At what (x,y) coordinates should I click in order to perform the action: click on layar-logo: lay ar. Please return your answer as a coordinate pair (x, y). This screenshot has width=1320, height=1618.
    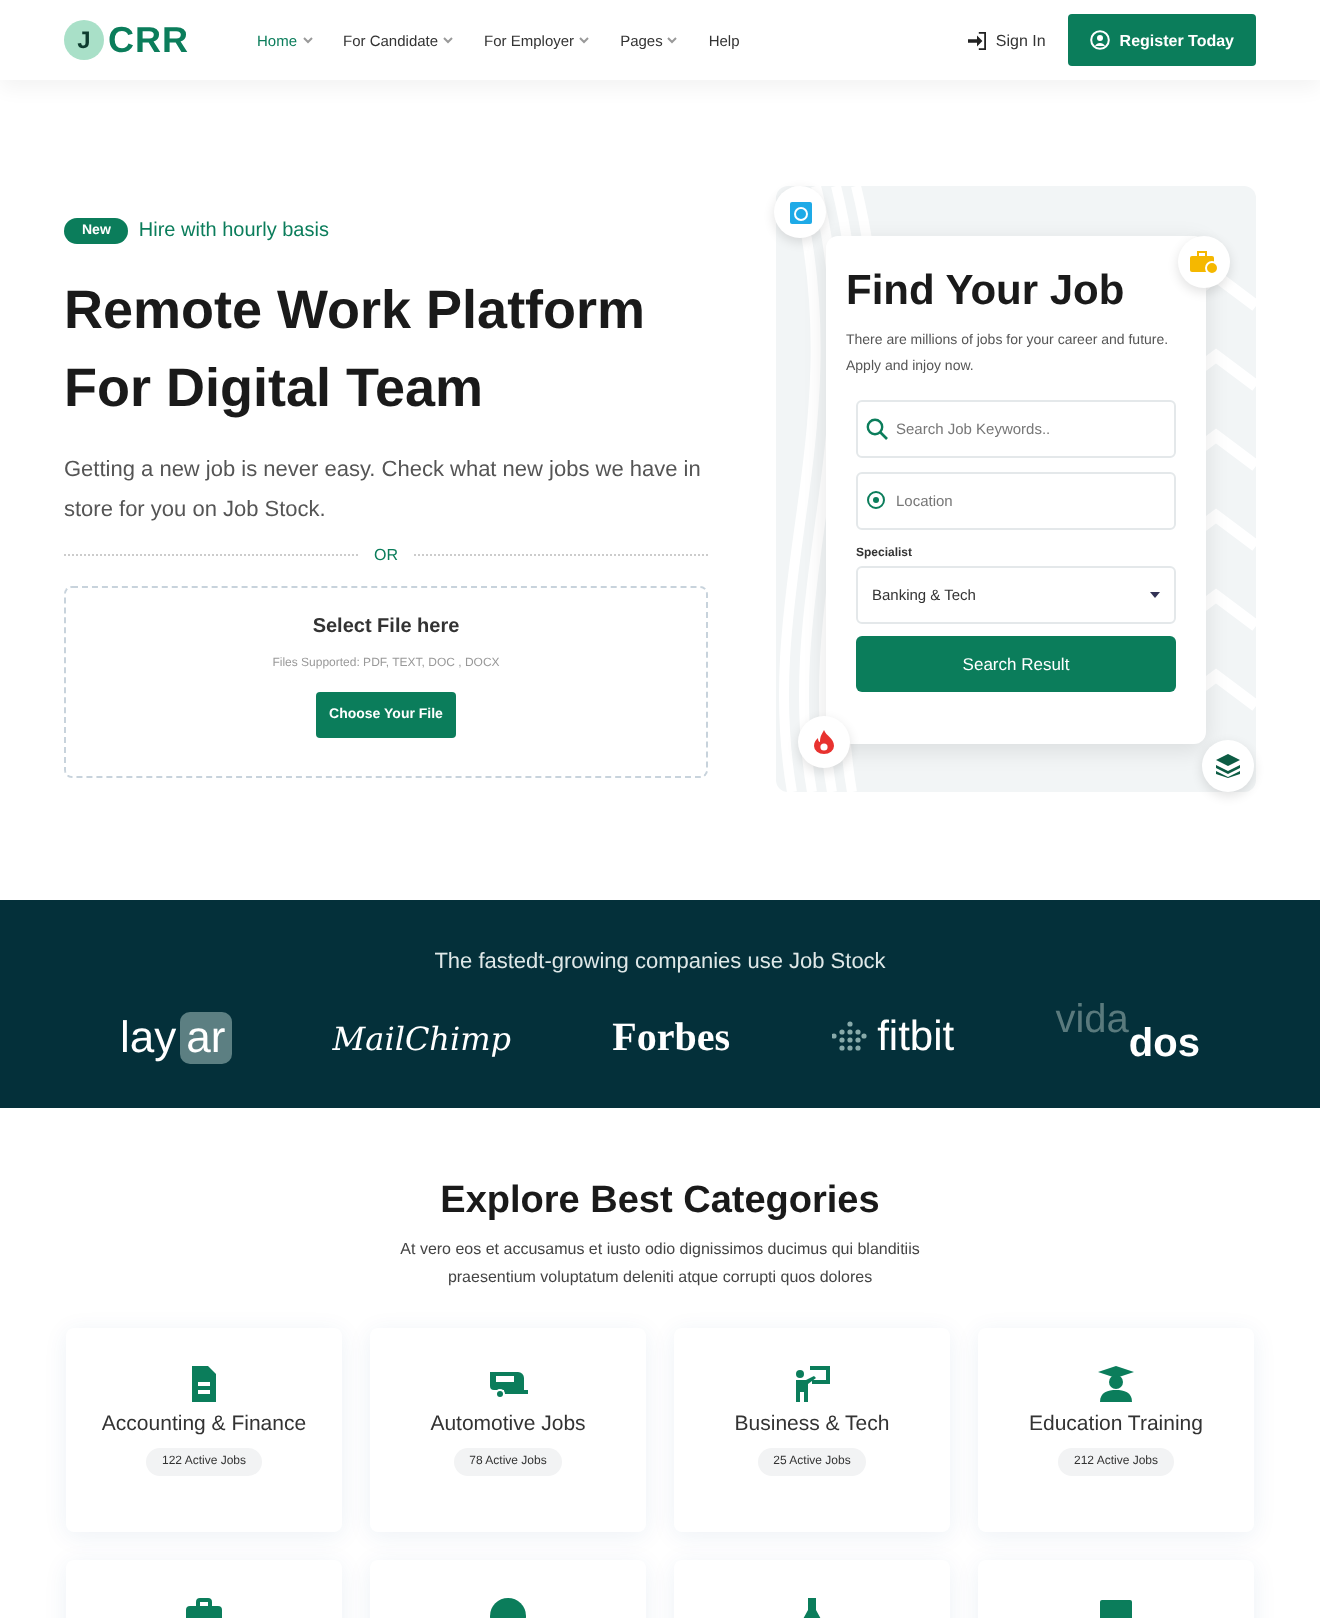
    Looking at the image, I should click on (176, 1038).